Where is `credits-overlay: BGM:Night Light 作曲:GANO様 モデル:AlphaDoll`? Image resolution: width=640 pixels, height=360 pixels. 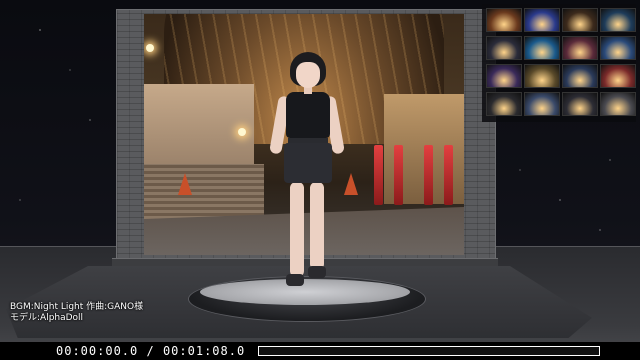 credits-overlay: BGM:Night Light 作曲:GANO様 モデル:AlphaDoll is located at coordinates (76, 313).